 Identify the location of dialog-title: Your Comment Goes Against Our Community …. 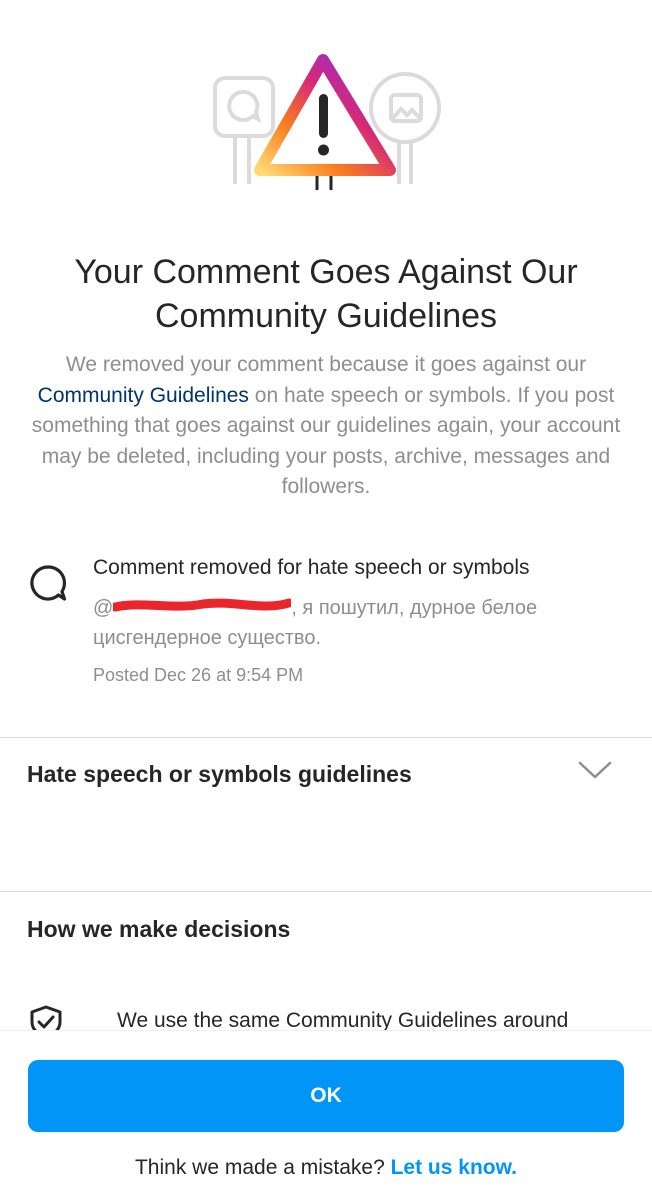
(326, 294).